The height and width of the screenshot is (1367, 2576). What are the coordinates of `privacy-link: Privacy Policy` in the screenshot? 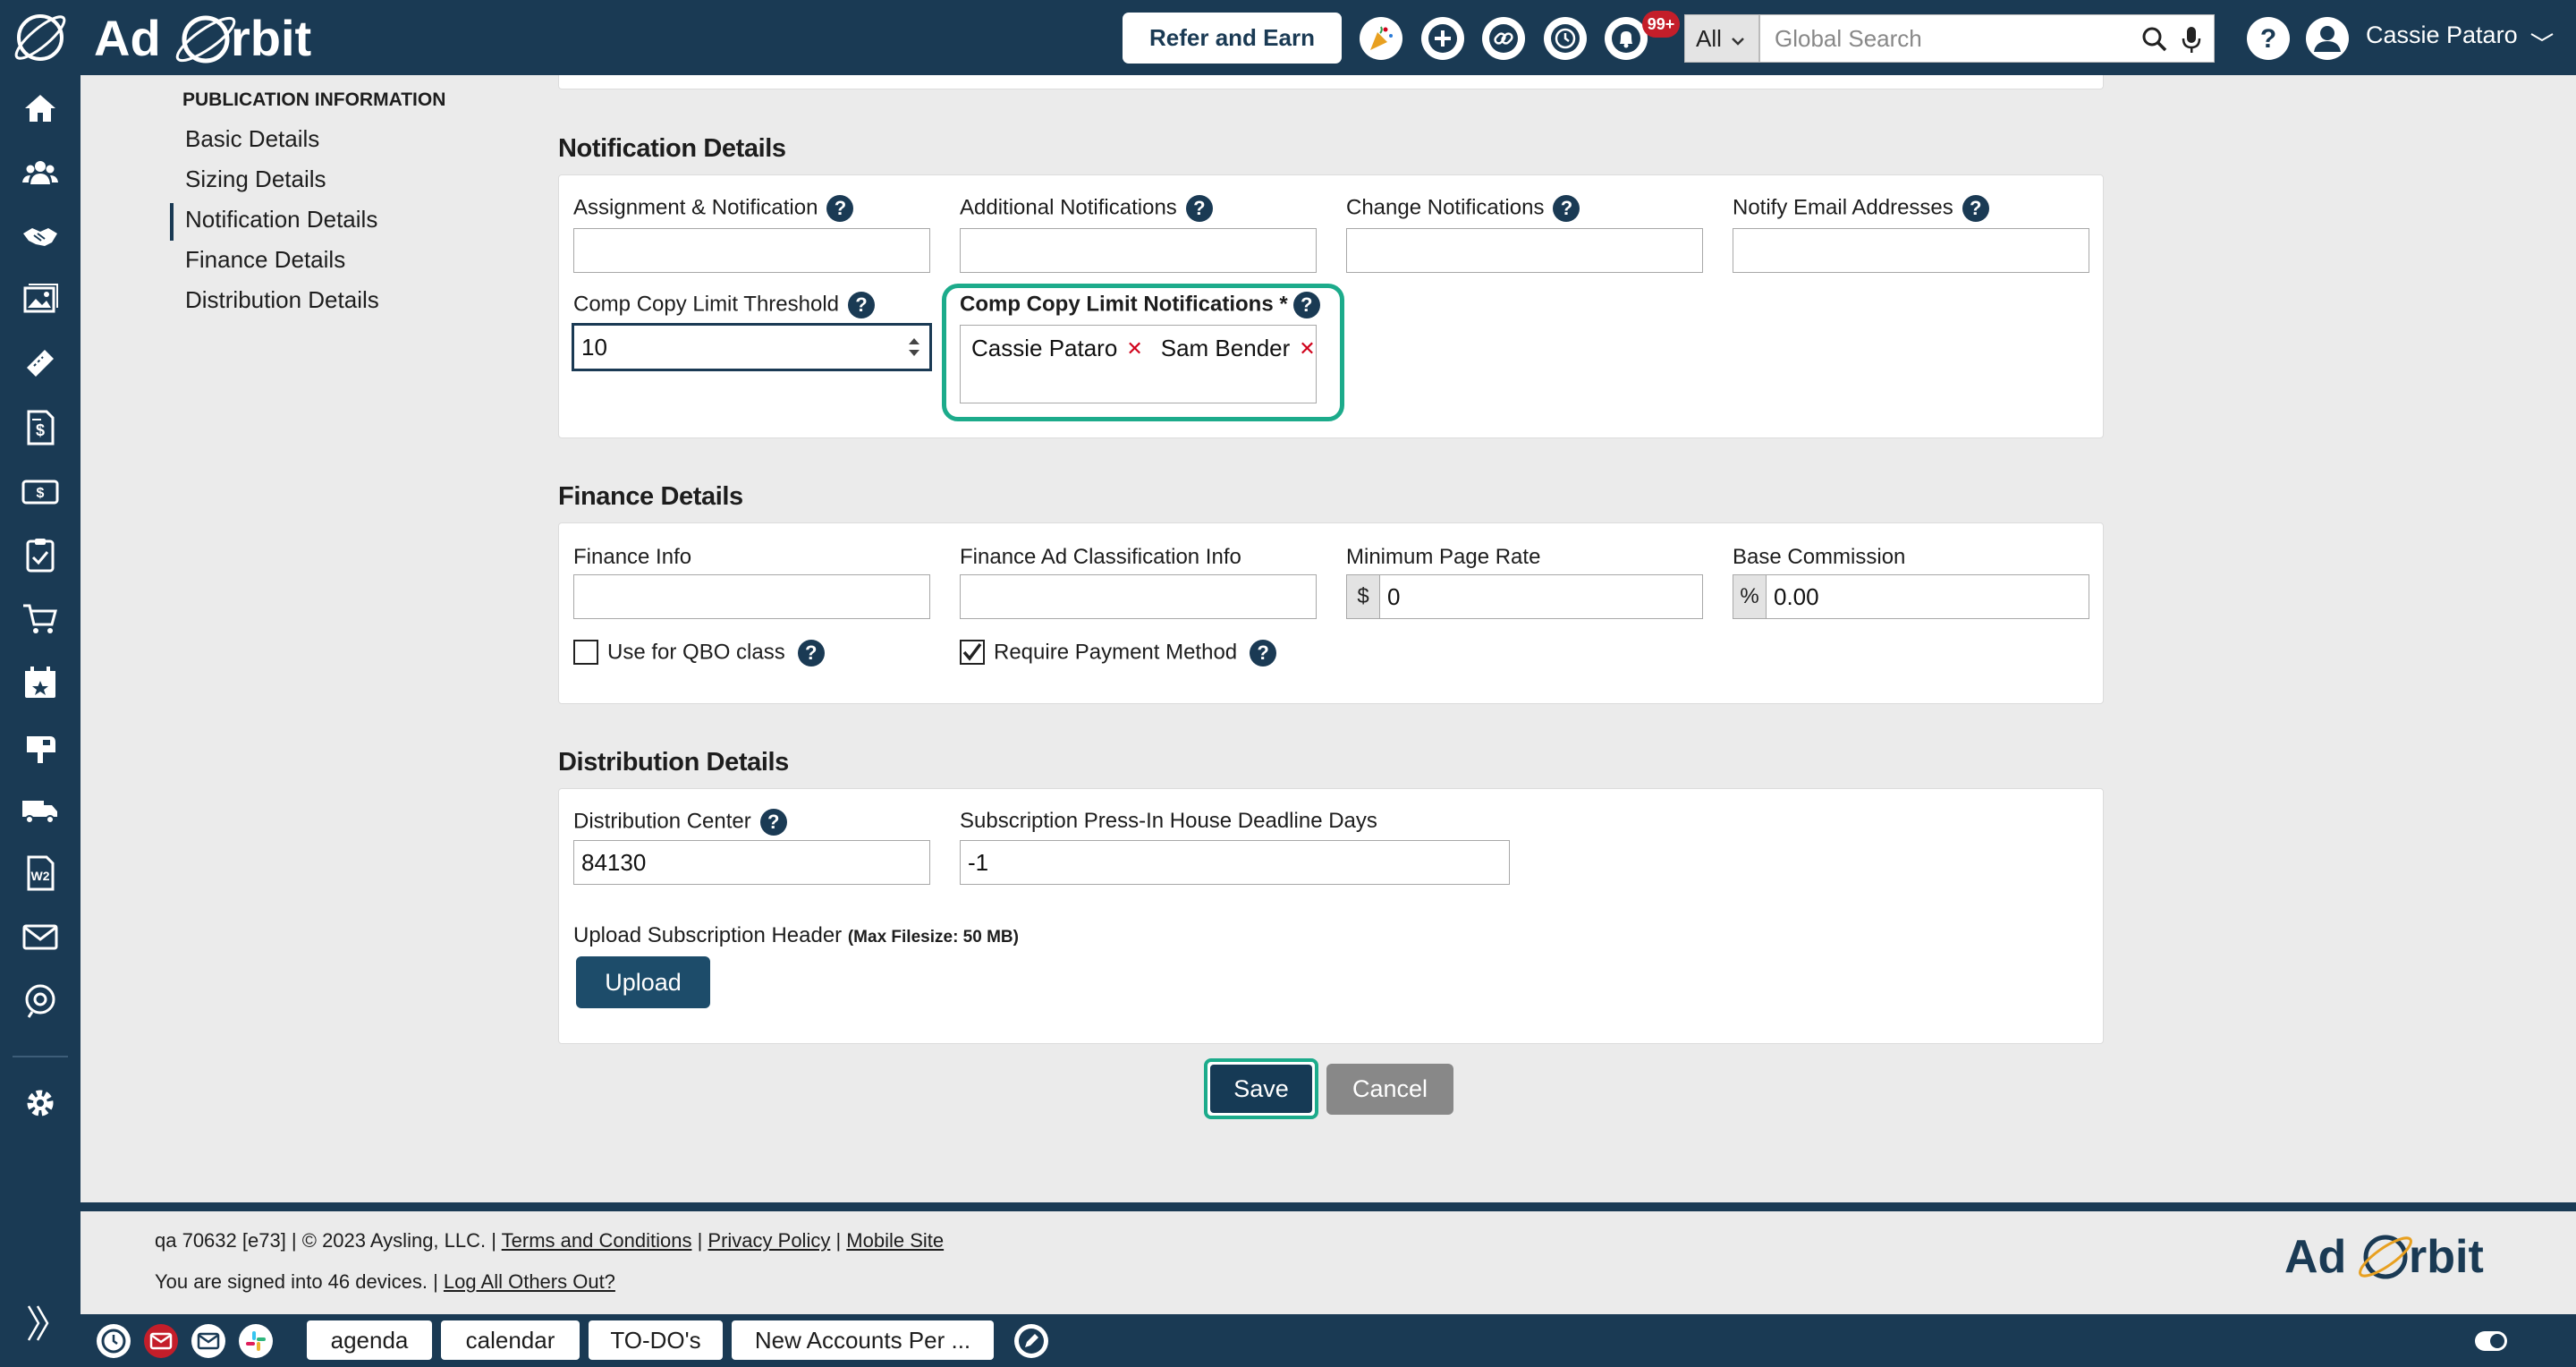 It's located at (769, 1240).